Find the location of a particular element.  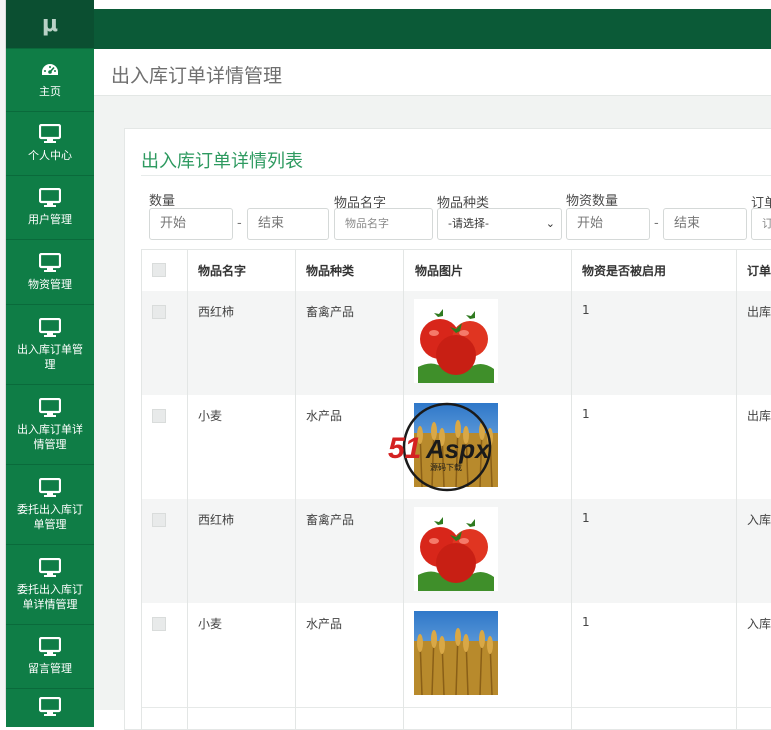

column-header: 物资是否被启用 is located at coordinates (624, 271).